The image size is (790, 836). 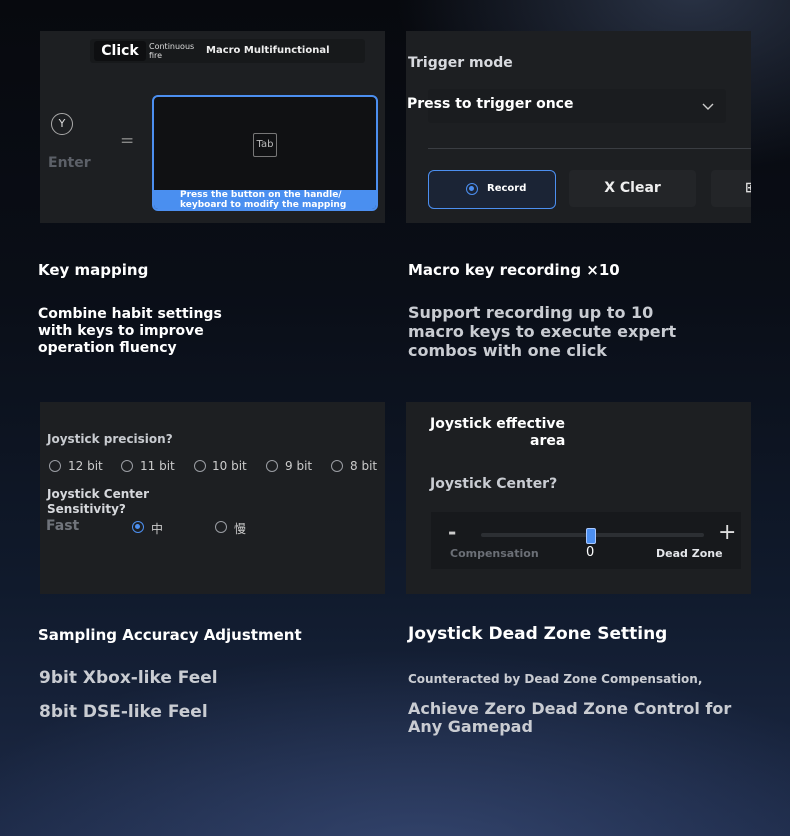 What do you see at coordinates (548, 441) in the screenshot?
I see `effective-area-line-2: area` at bounding box center [548, 441].